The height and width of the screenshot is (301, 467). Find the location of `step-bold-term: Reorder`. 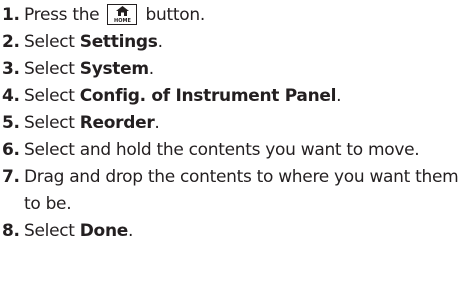

step-bold-term: Reorder is located at coordinates (117, 123).